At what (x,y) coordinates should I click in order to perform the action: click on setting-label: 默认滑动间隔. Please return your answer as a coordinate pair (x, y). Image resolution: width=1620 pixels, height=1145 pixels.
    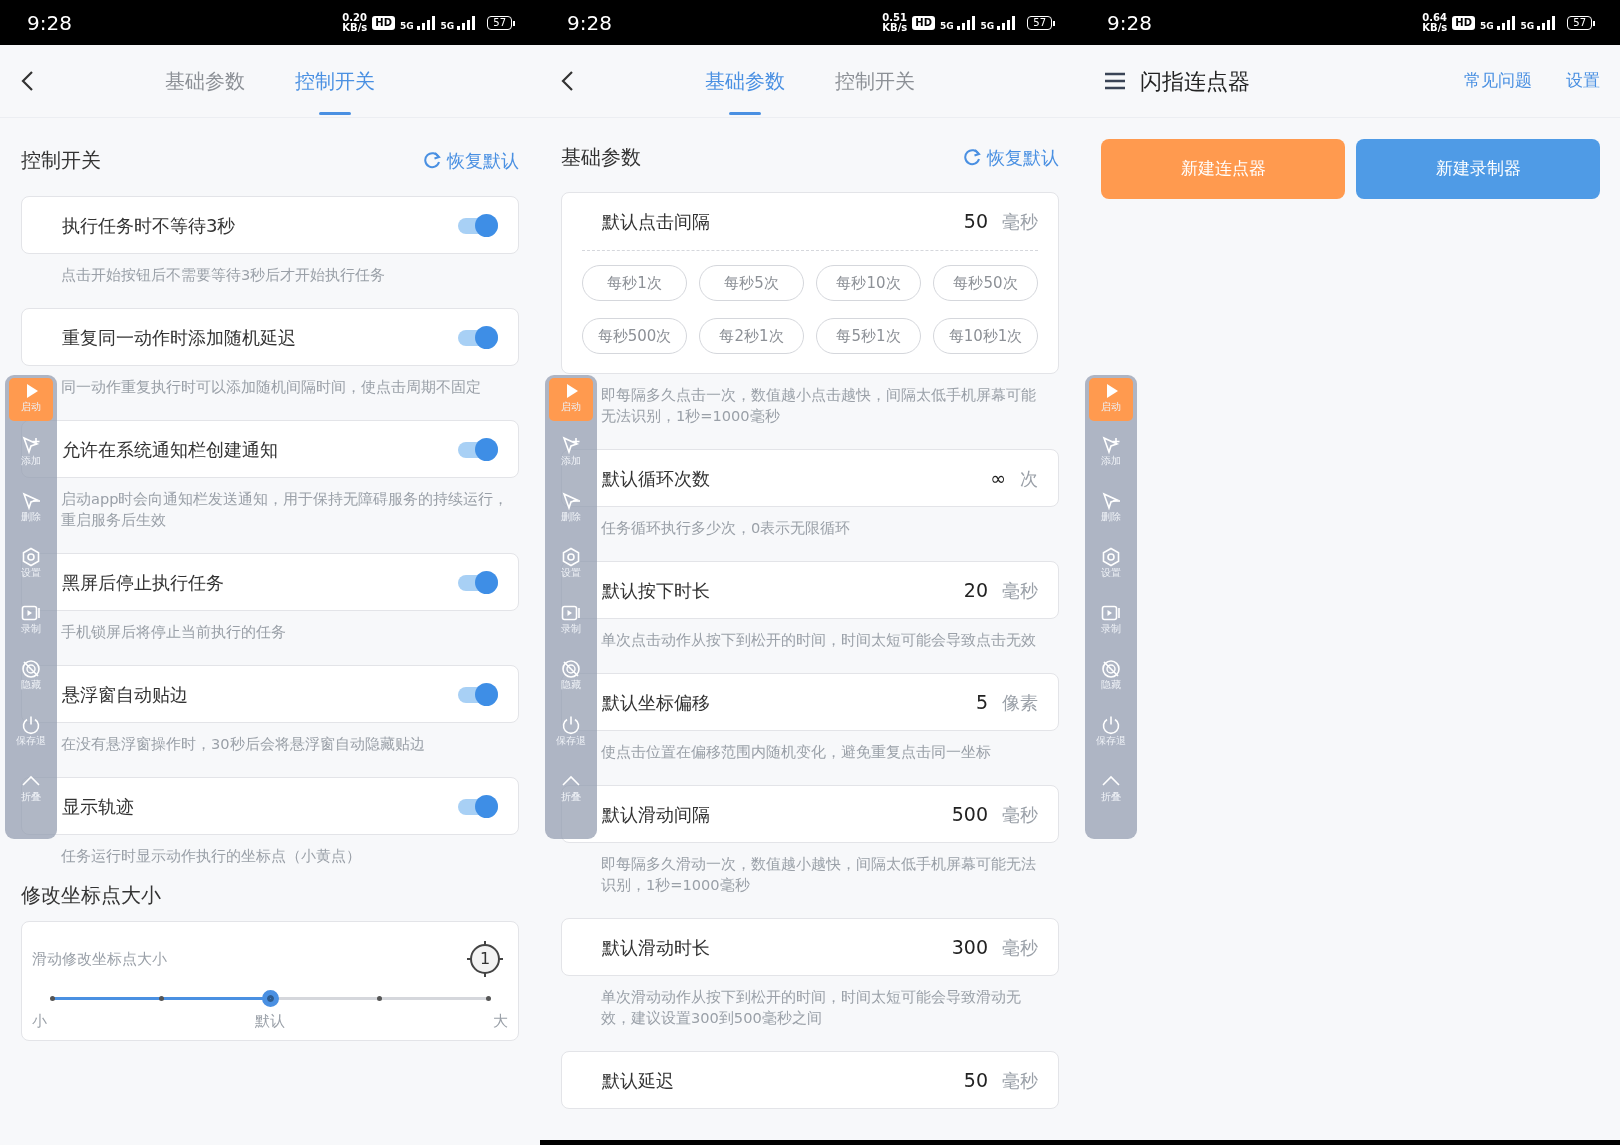
    Looking at the image, I should click on (656, 814).